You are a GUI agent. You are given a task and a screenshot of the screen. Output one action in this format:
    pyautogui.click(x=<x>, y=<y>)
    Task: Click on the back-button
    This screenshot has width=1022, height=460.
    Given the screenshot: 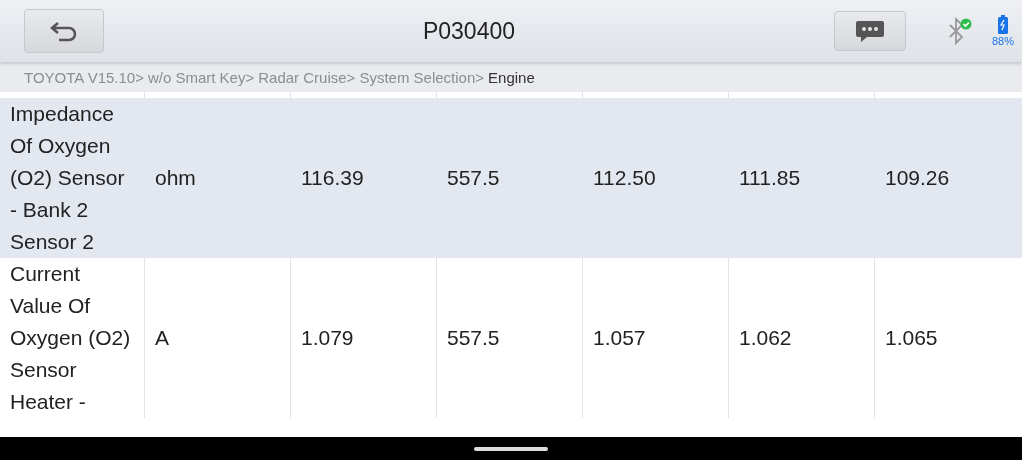 What is the action you would take?
    pyautogui.click(x=64, y=31)
    